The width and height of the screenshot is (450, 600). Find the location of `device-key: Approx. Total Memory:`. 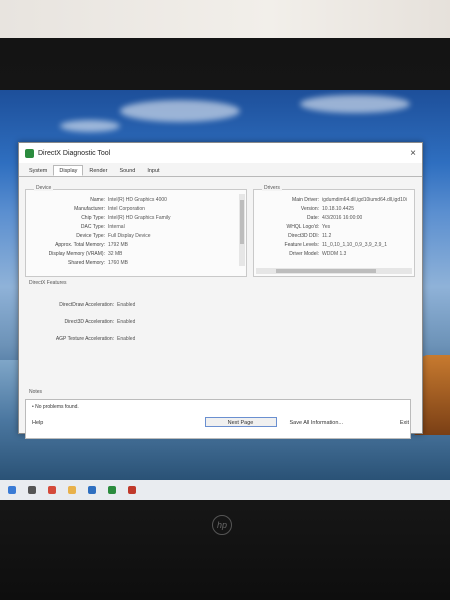

device-key: Approx. Total Memory: is located at coordinates (80, 245).